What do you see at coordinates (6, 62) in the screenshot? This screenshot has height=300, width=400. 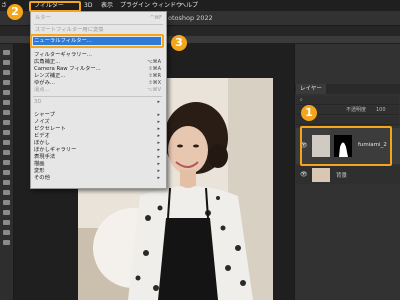 I see `marquee-tool-icon` at bounding box center [6, 62].